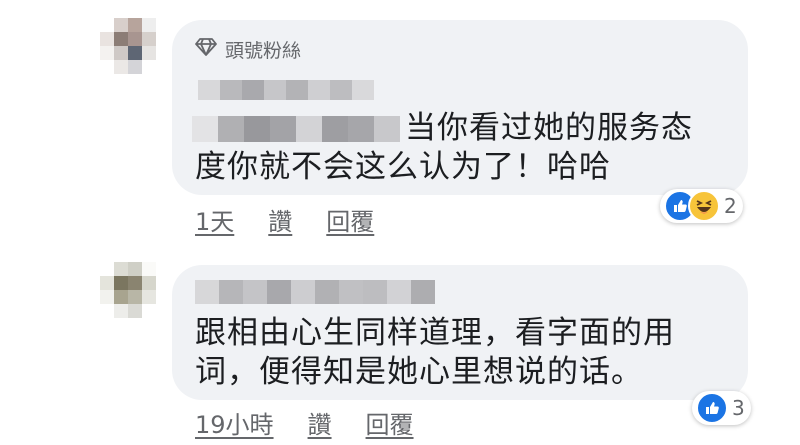 The height and width of the screenshot is (445, 800). I want to click on badge-label: 頭號粉絲, so click(263, 51).